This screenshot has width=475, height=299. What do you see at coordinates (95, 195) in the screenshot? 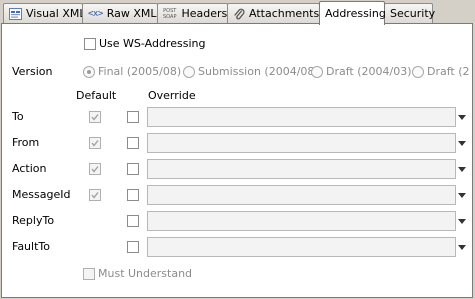
I see `default-checkbox-messageid` at bounding box center [95, 195].